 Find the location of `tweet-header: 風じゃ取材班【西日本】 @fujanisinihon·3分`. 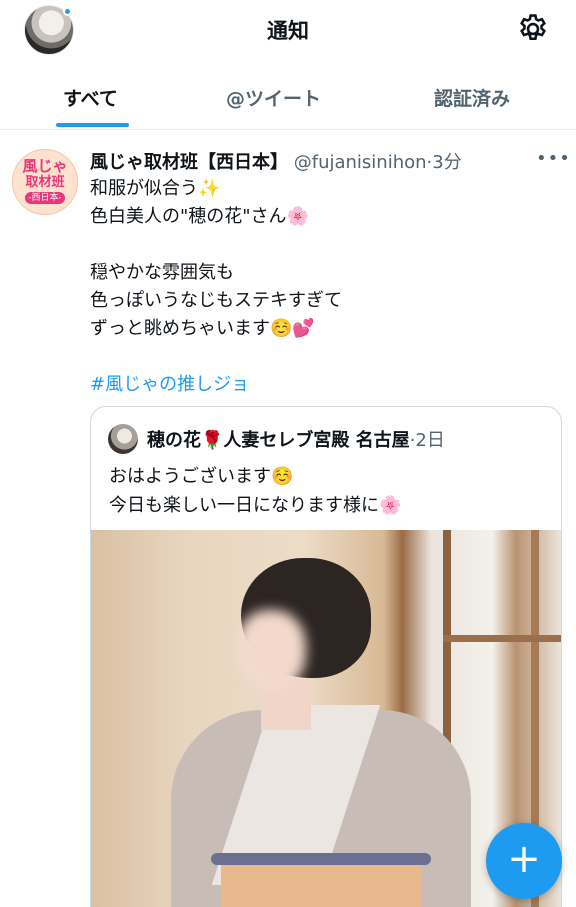

tweet-header: 風じゃ取材班【西日本】 @fujanisinihon·3分 is located at coordinates (320, 160).